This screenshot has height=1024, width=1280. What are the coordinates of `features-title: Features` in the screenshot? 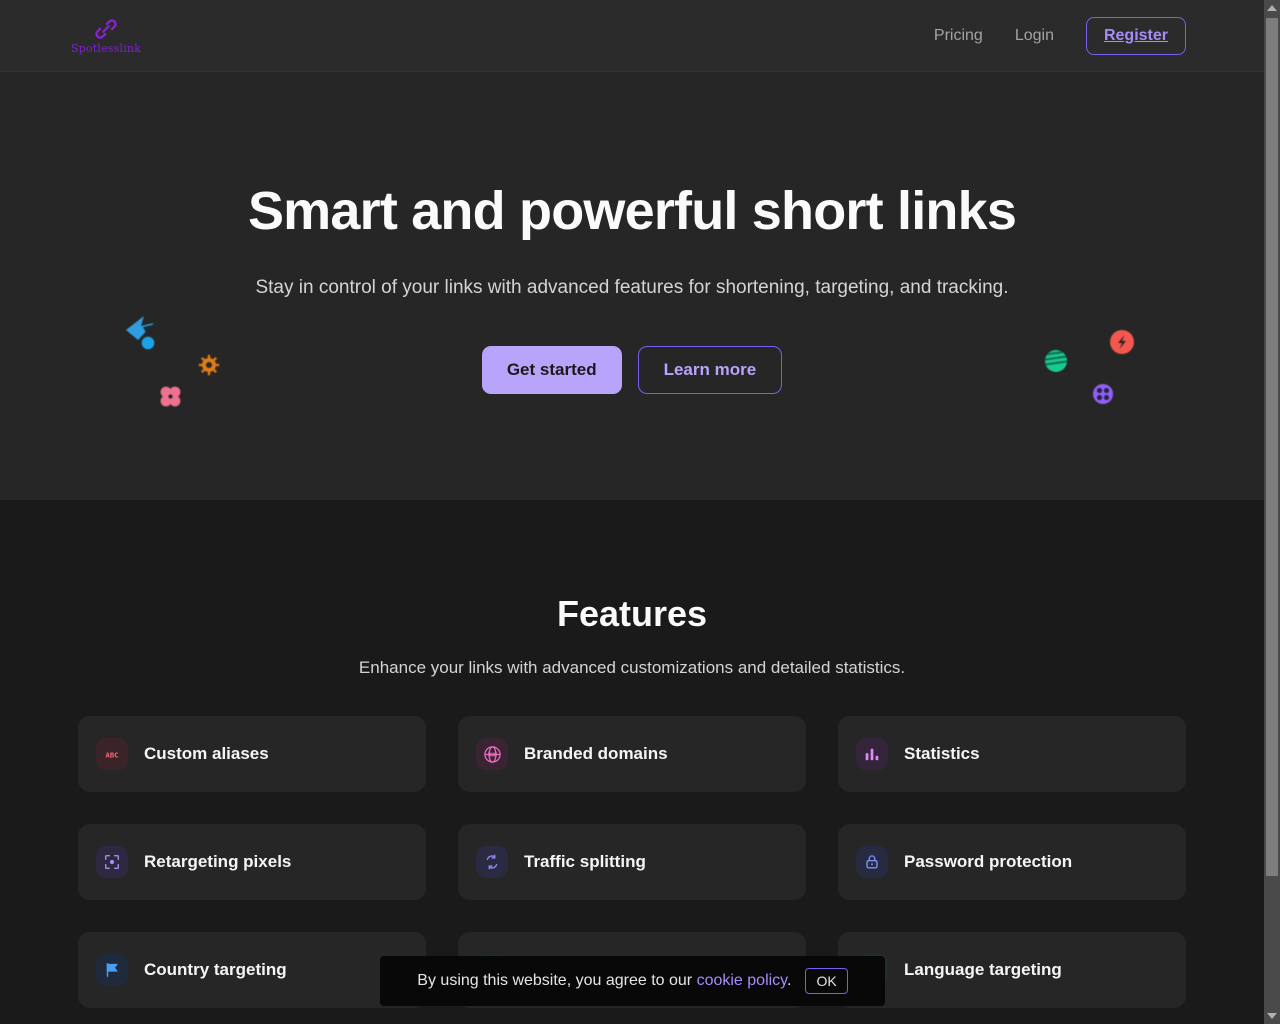 It's located at (632, 613).